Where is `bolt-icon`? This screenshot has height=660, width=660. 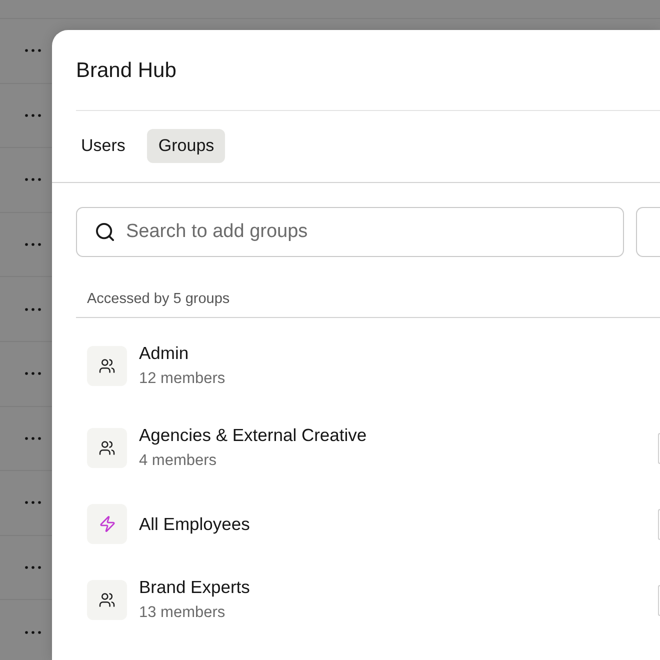
bolt-icon is located at coordinates (107, 524).